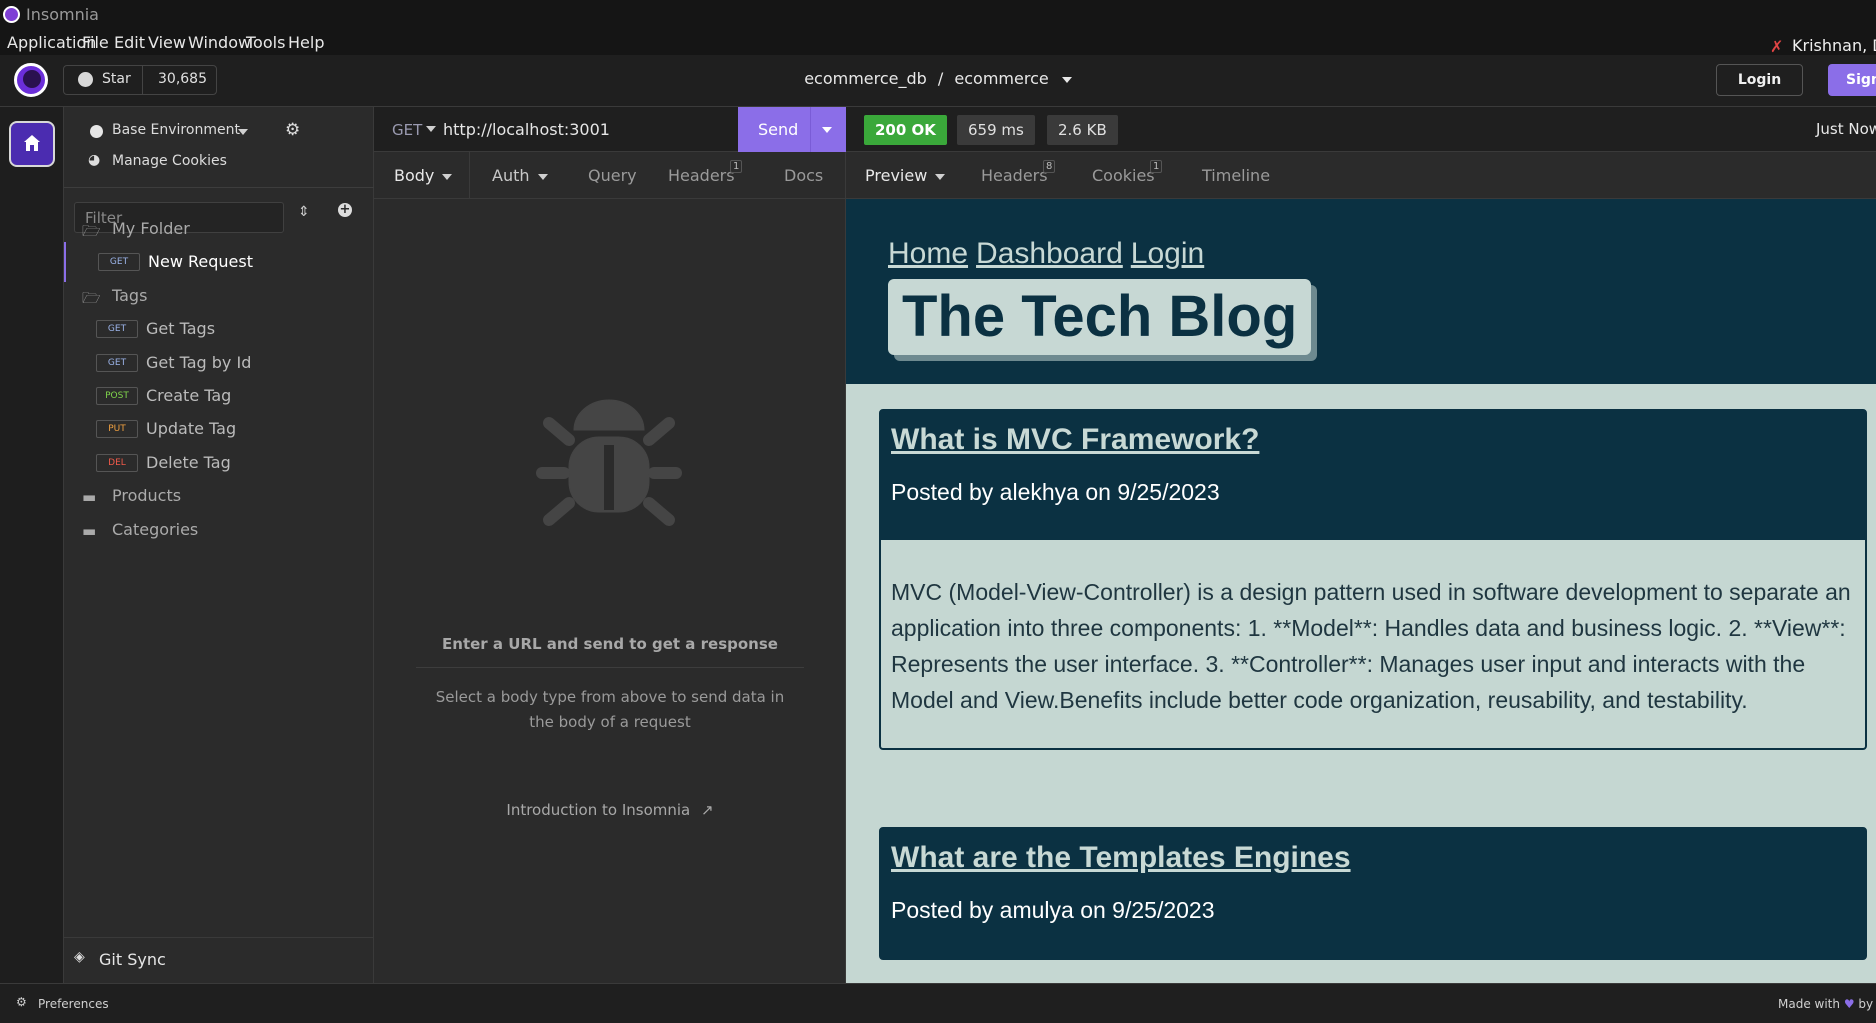 The height and width of the screenshot is (1023, 1876). I want to click on response-size: 2.6 KB, so click(1082, 130).